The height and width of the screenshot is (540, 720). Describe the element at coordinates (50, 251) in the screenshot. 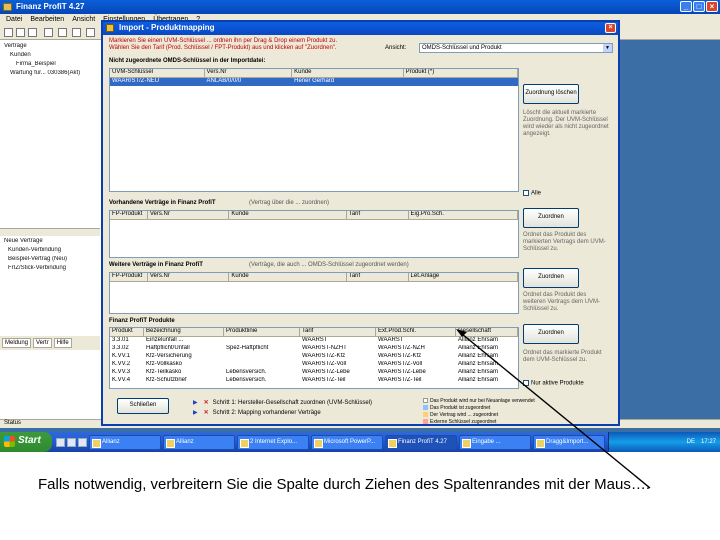

I see `tree-item: Kunden-Verbindung` at that location.